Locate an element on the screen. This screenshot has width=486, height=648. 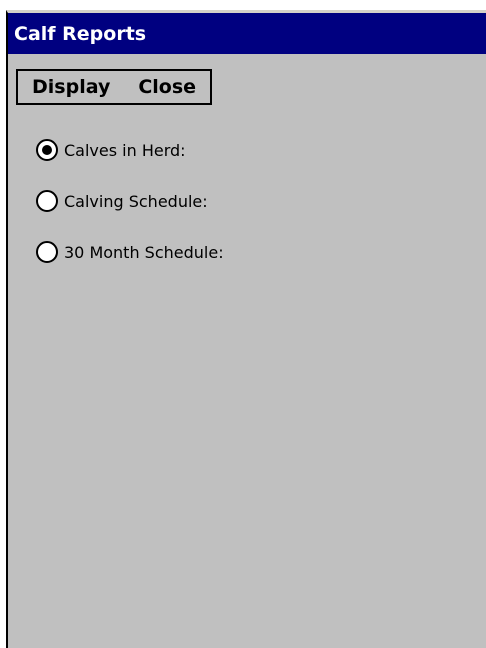
option-label: Calves in Herd: is located at coordinates (125, 150).